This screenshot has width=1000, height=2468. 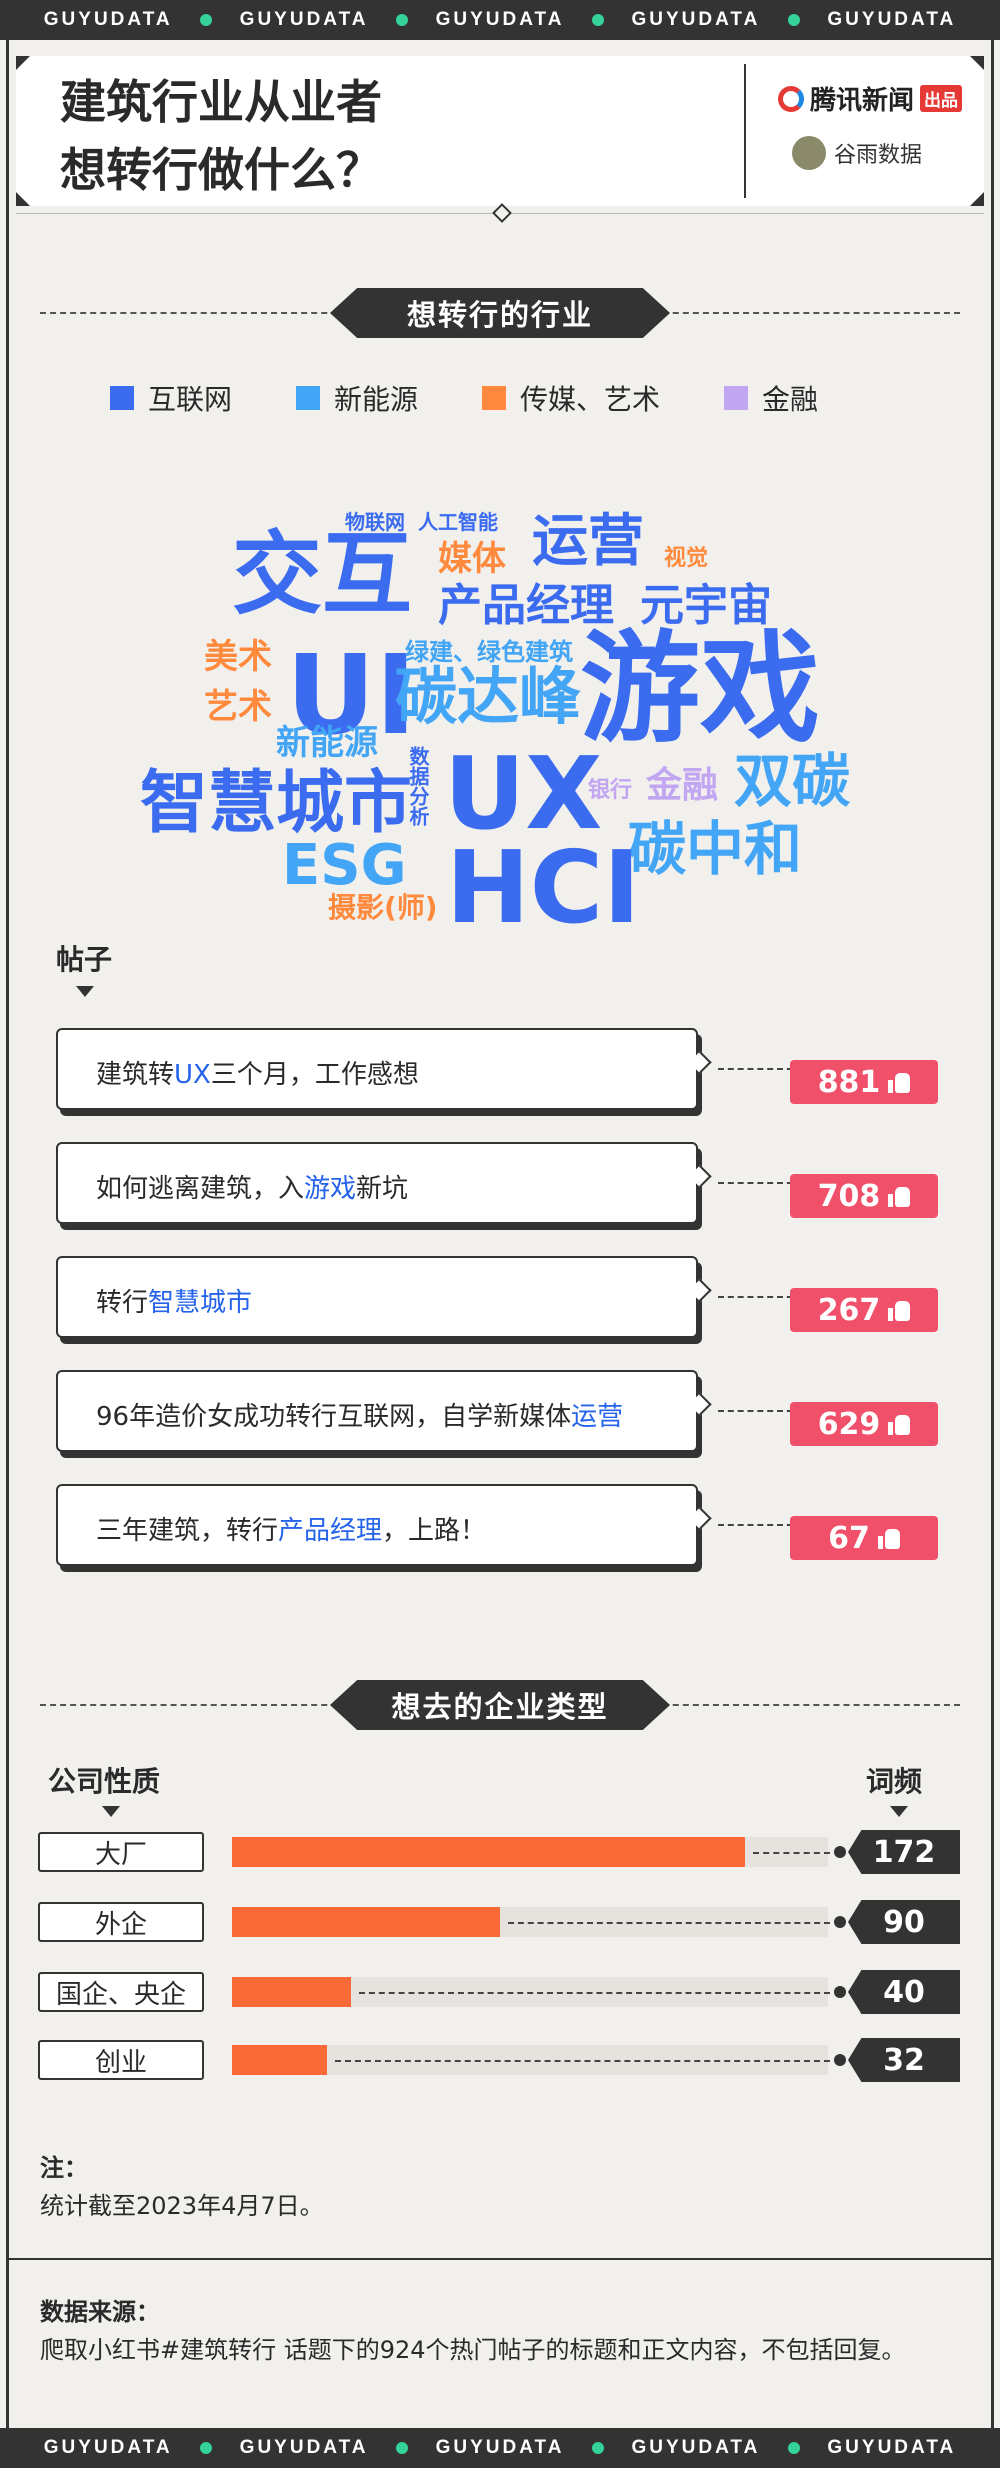 I want to click on section-banner-industries: 想转行的行业, so click(x=500, y=313).